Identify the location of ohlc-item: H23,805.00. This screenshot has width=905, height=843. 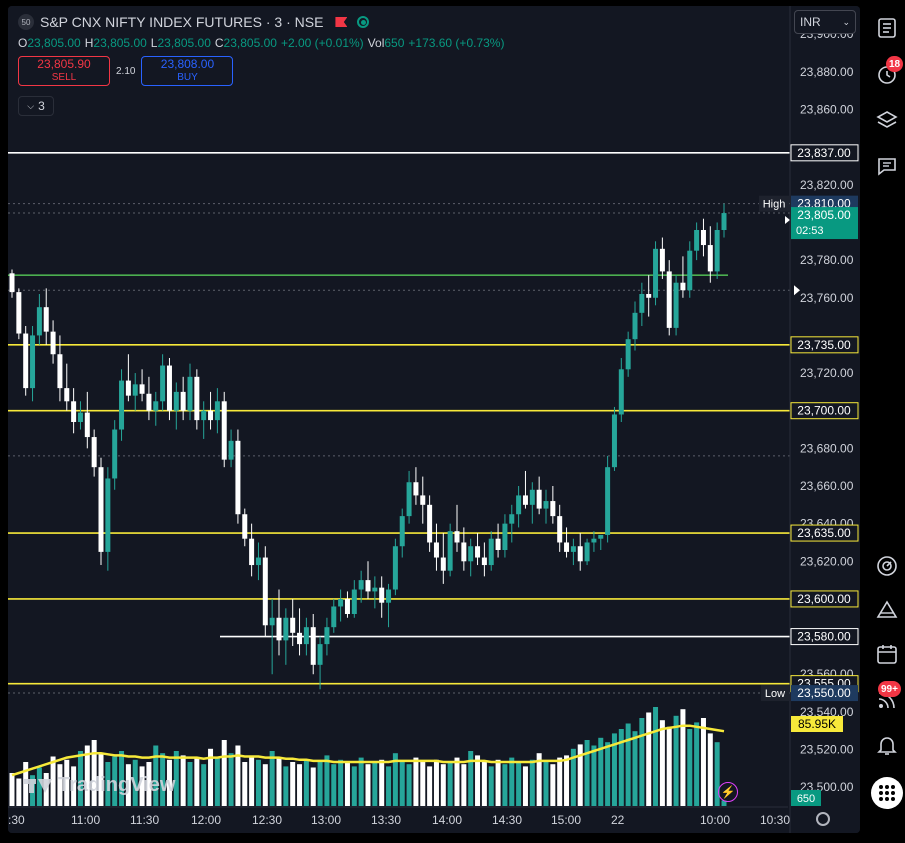
(116, 43).